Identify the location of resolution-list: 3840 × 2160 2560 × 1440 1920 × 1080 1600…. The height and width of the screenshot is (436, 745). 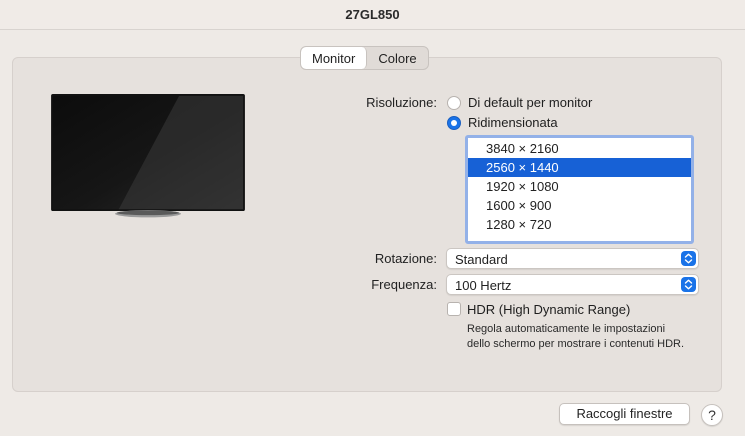
(579, 189).